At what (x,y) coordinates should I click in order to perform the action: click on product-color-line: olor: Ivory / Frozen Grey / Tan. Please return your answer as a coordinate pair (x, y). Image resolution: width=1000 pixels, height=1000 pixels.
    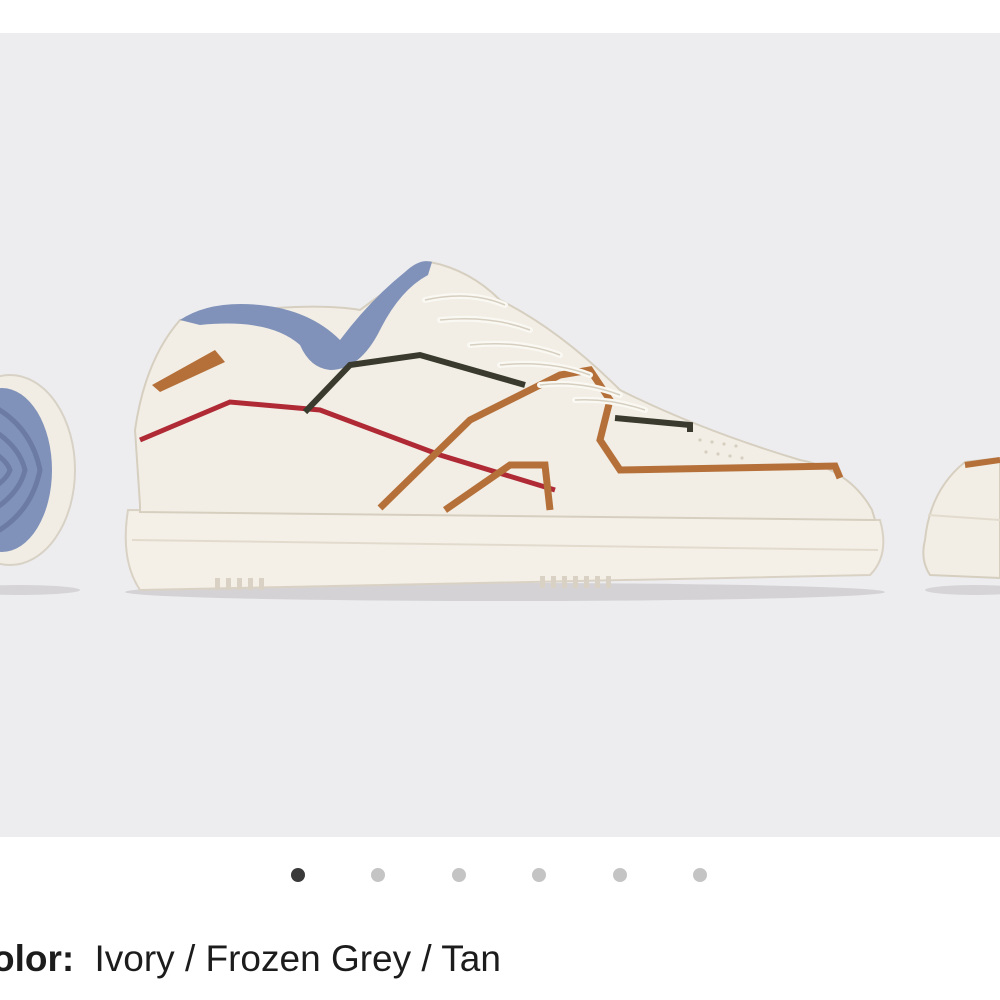
    Looking at the image, I should click on (250, 959).